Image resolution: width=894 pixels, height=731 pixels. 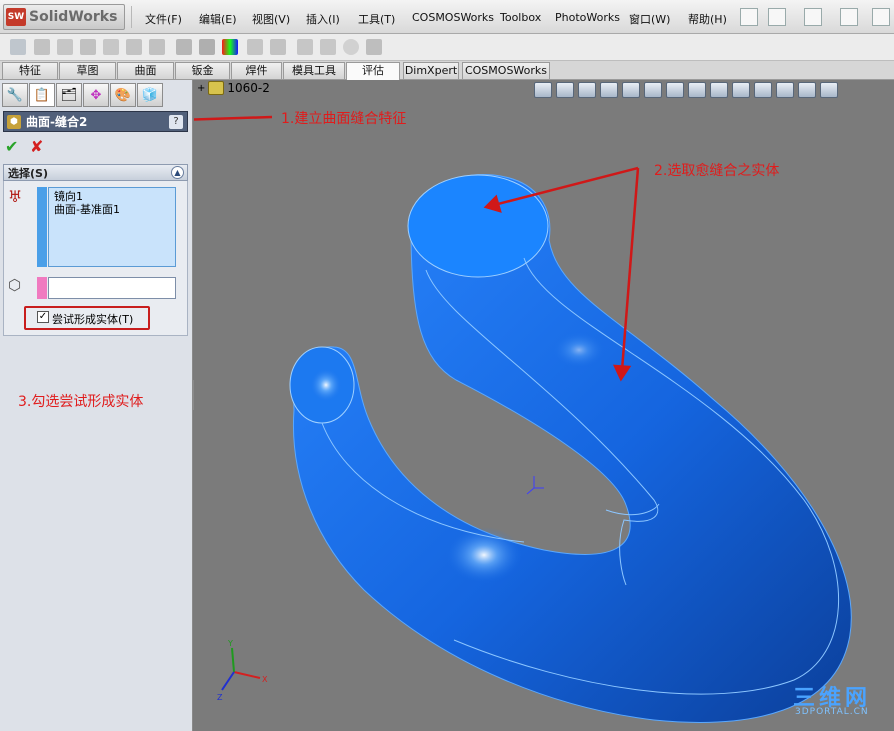 I want to click on render-icon, so click(x=807, y=90).